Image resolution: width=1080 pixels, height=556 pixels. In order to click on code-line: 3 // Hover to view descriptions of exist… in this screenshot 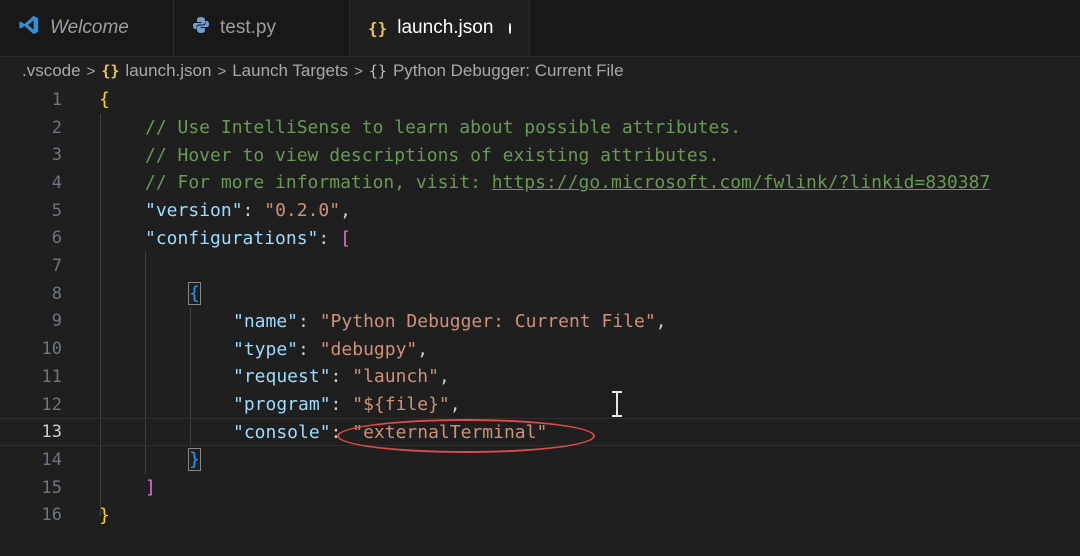, I will do `click(540, 155)`.